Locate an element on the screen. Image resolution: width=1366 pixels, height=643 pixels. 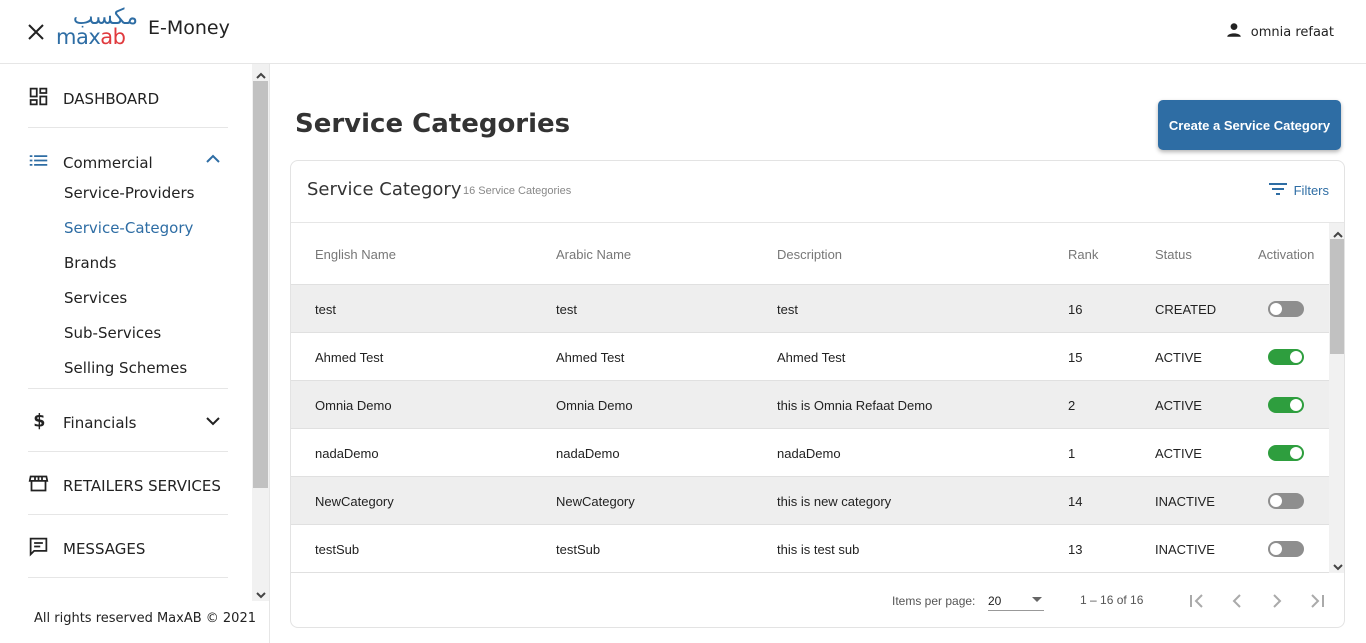
copyright-text: All rights reserved MaxAB © 2021 is located at coordinates (145, 618).